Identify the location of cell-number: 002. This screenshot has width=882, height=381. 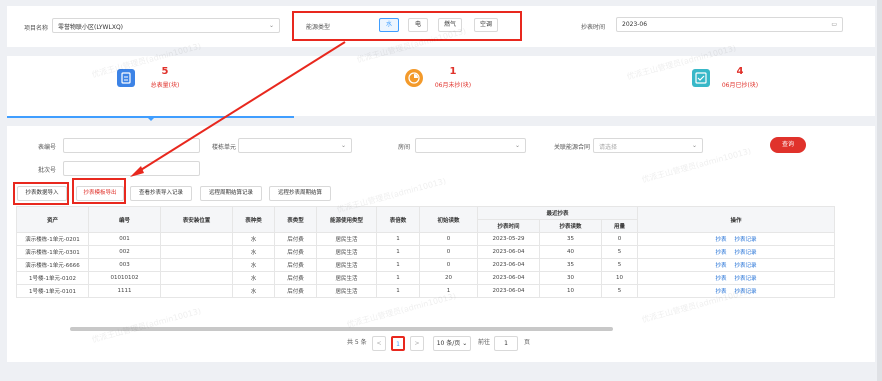
(124, 252).